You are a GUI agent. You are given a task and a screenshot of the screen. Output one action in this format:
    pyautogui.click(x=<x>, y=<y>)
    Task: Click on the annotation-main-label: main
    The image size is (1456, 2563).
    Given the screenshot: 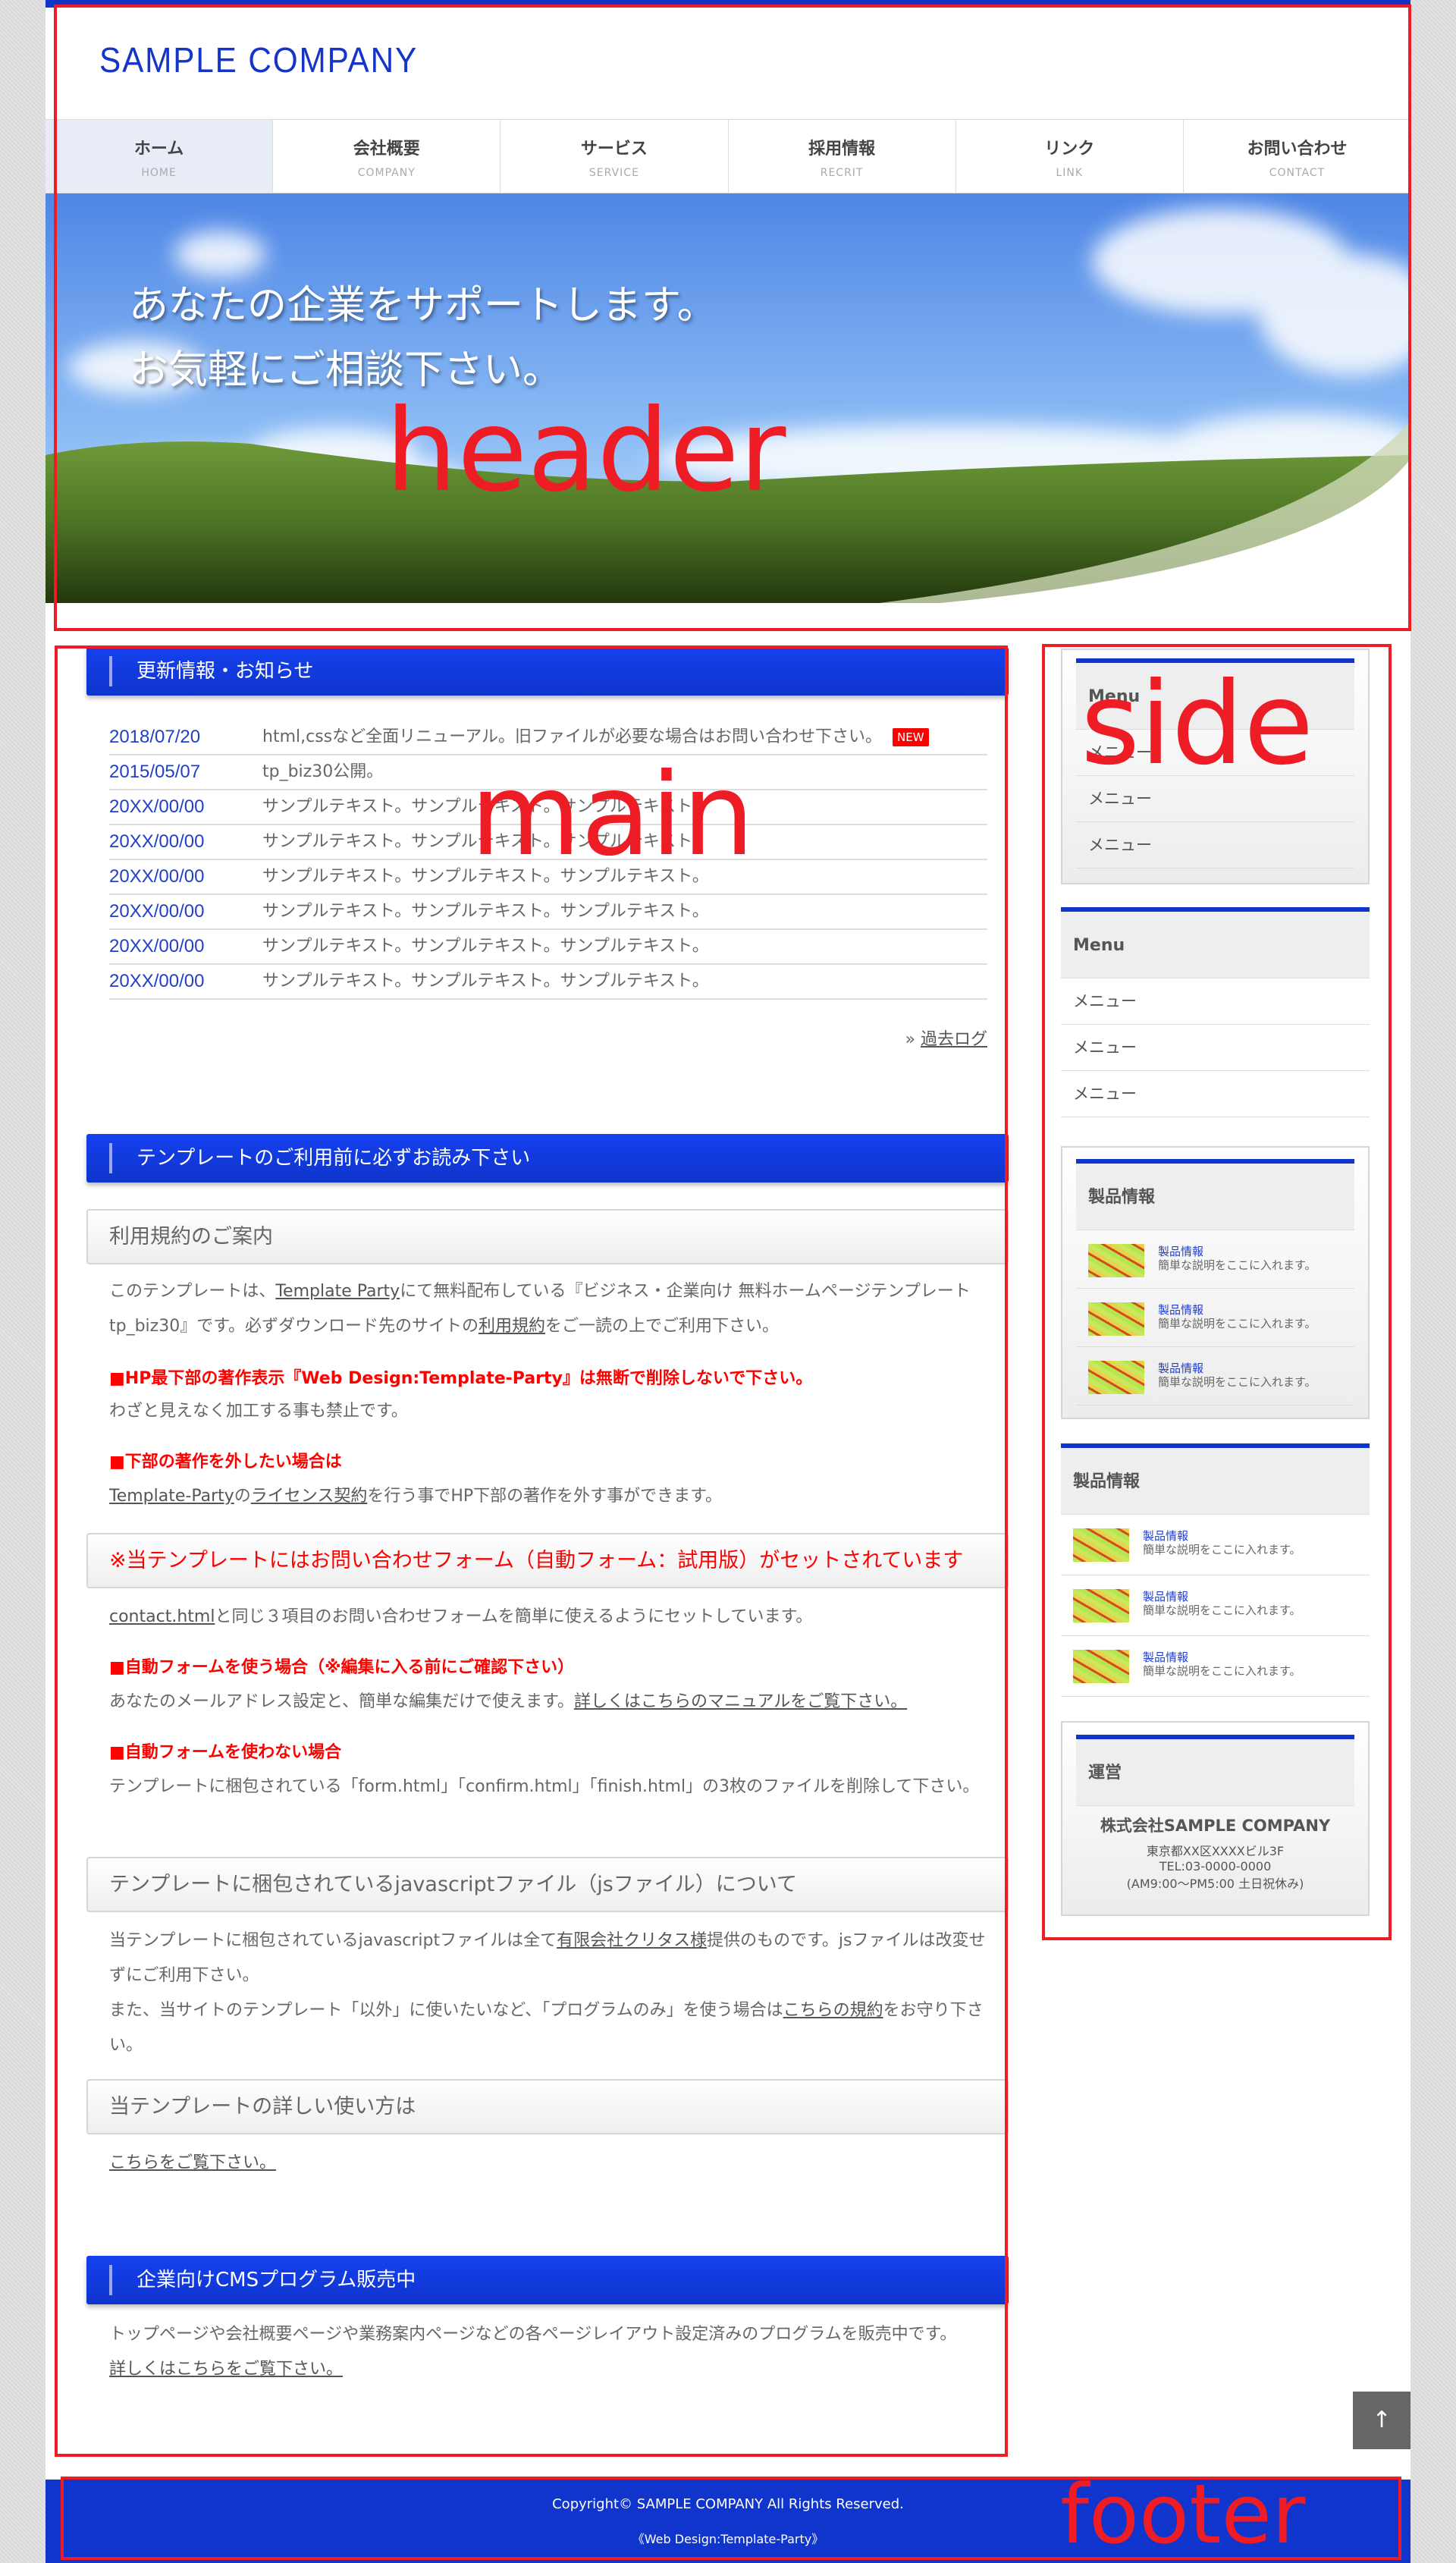 What is the action you would take?
    pyautogui.click(x=612, y=815)
    